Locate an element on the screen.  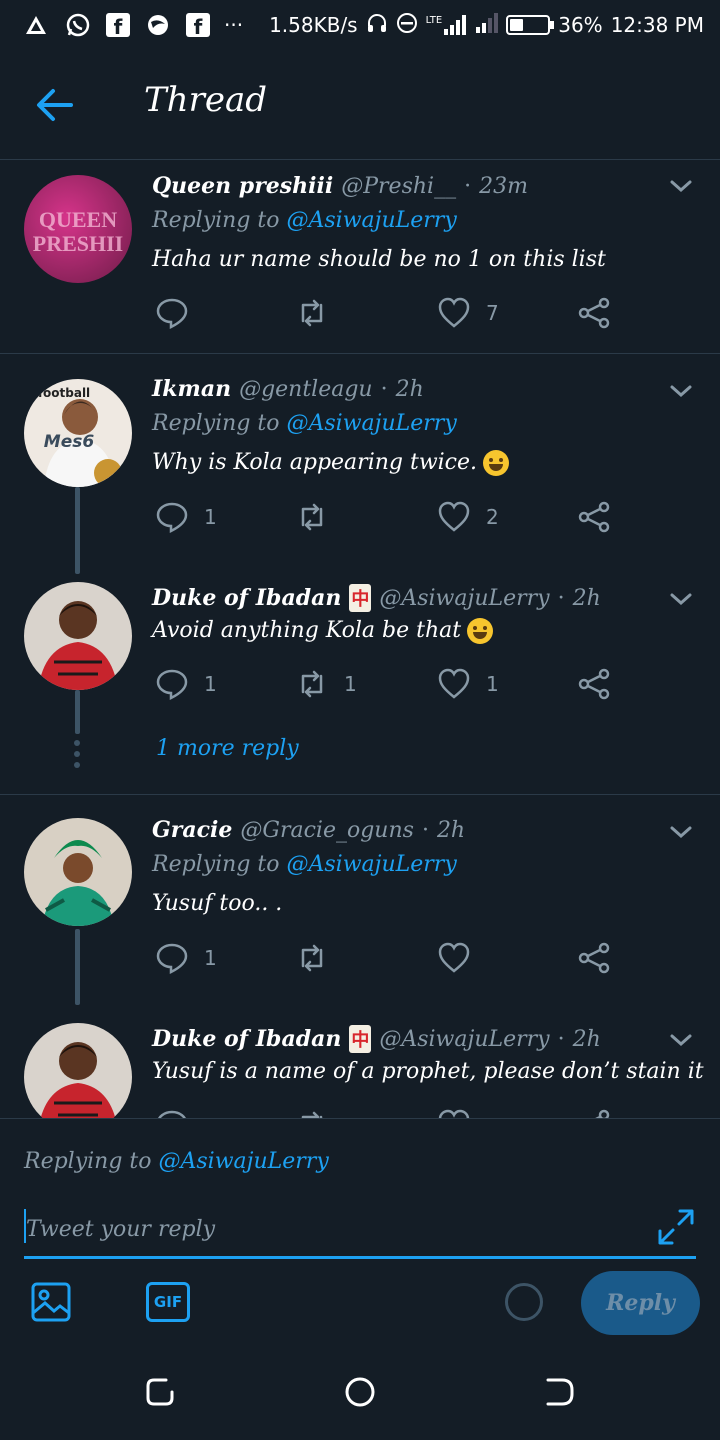
tweet-time: 23m is located at coordinates (503, 186).